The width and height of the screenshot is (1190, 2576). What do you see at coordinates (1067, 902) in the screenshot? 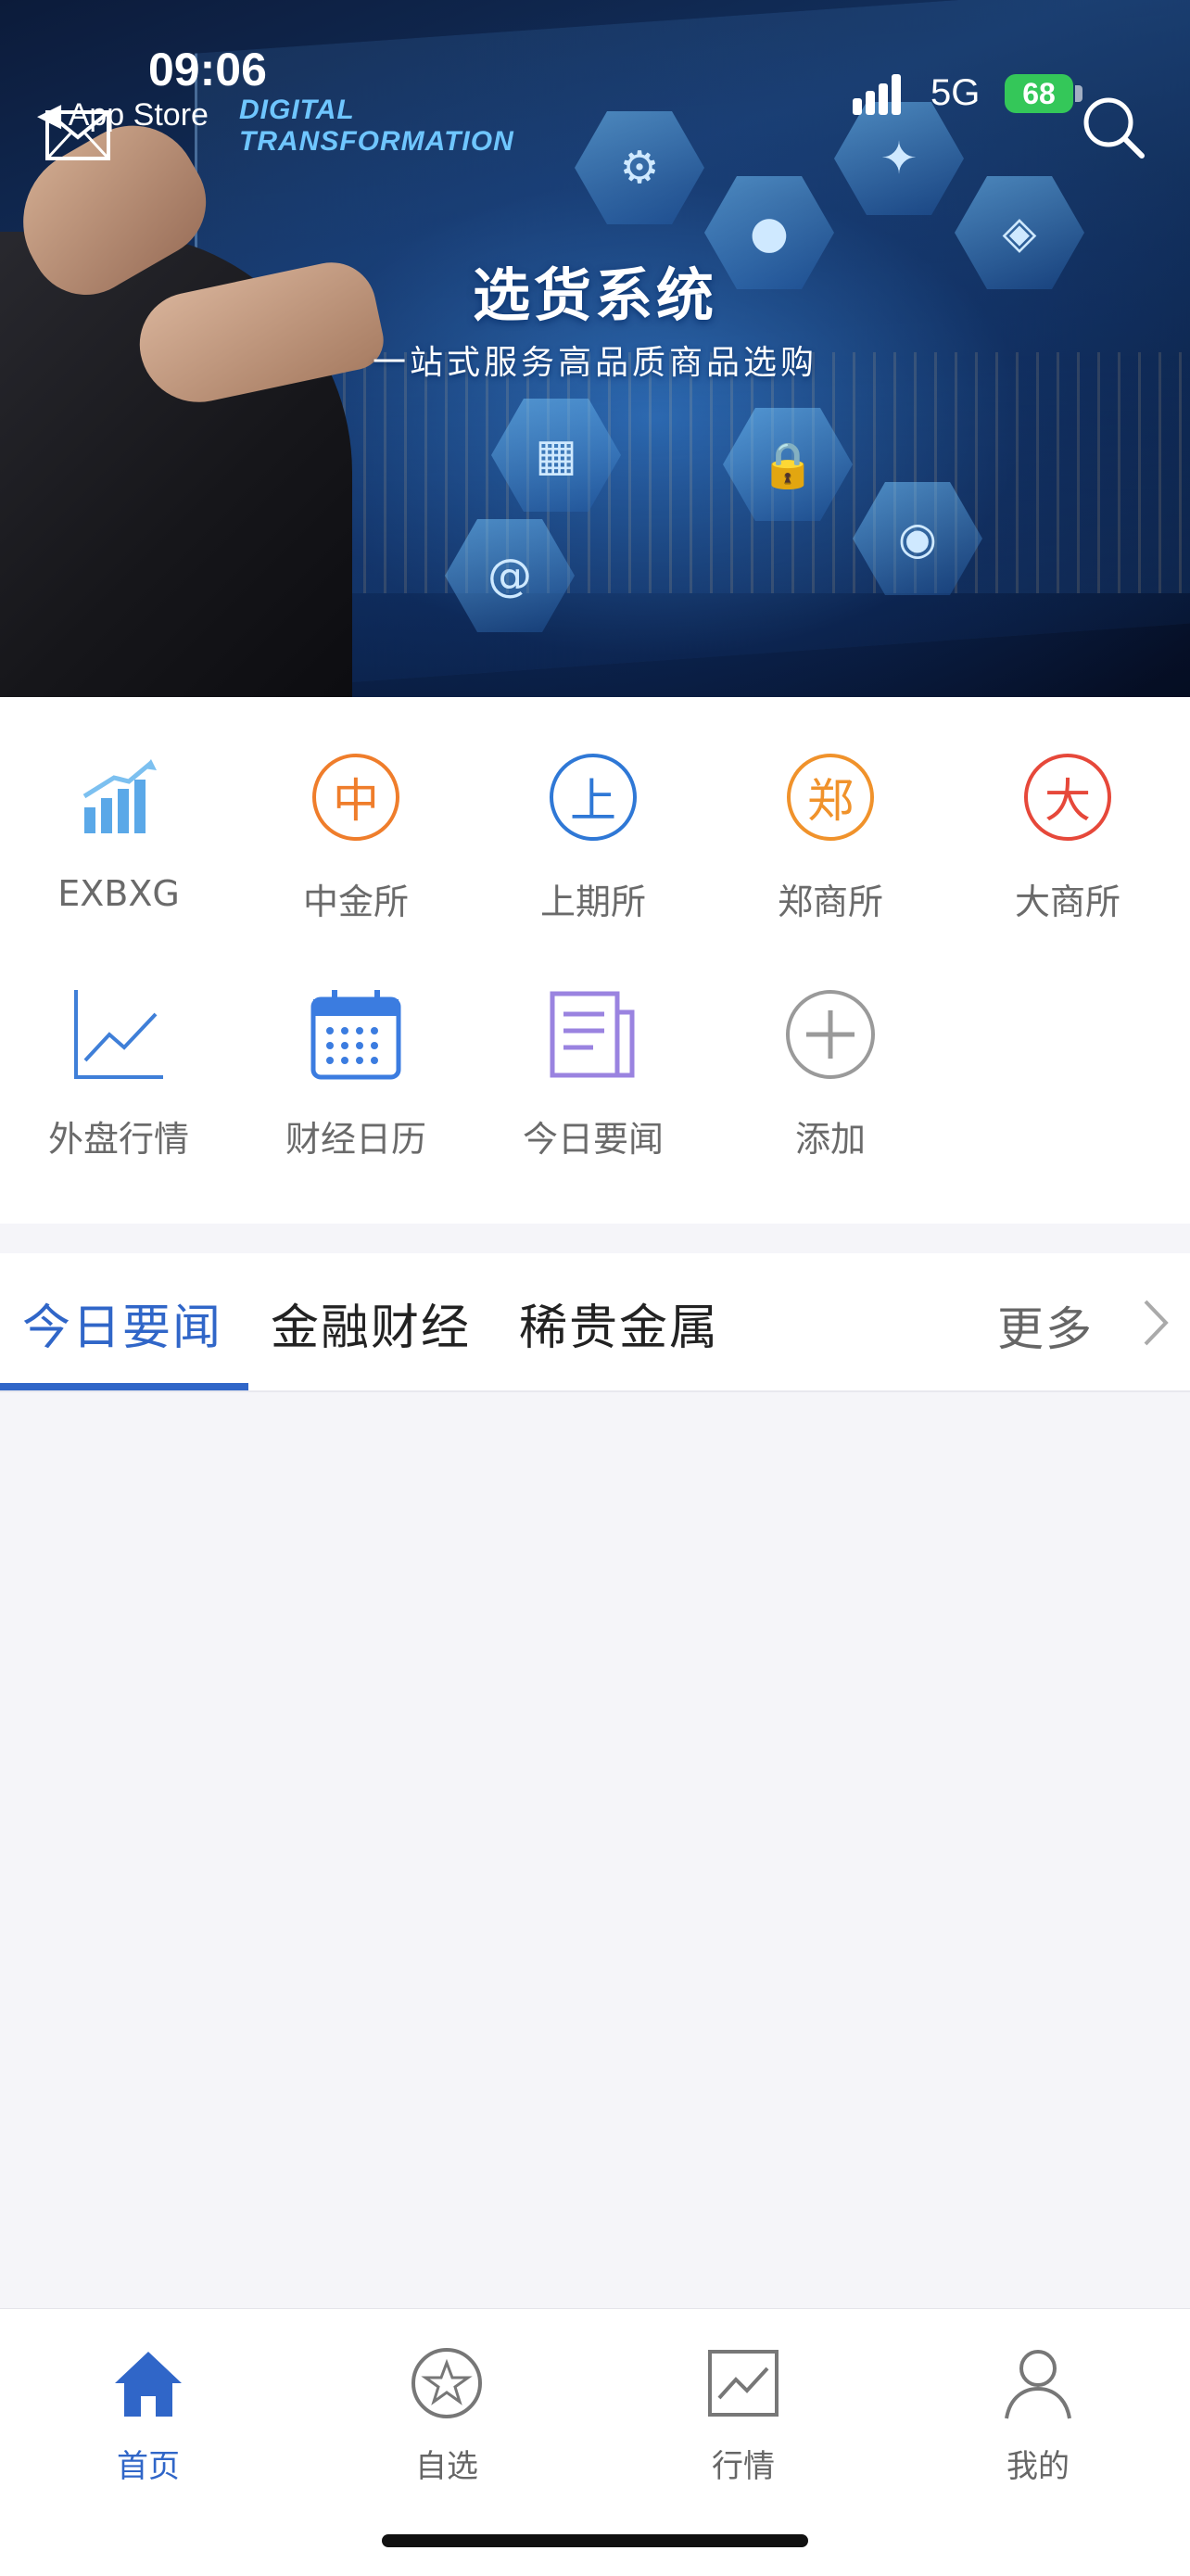
I see `quick-label: 大商所` at bounding box center [1067, 902].